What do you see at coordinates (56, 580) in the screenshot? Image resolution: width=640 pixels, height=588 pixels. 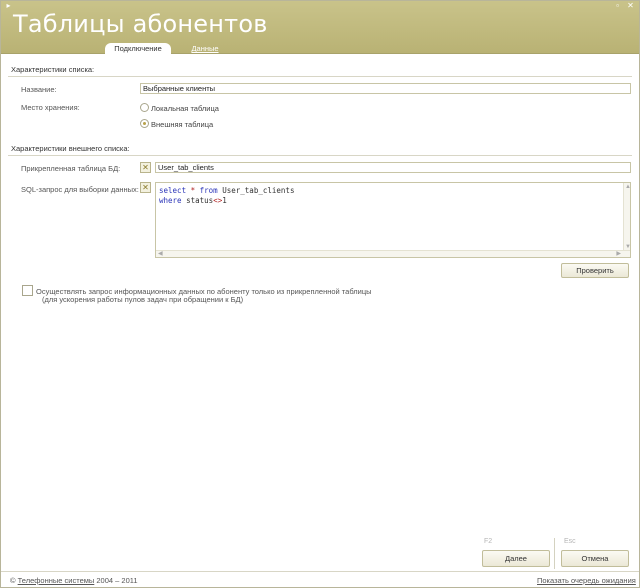 I see `company-link: Телефонные системы` at bounding box center [56, 580].